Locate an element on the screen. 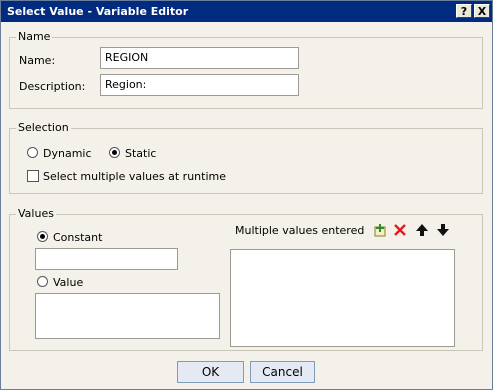 The height and width of the screenshot is (390, 493). cancel-button: Cancel is located at coordinates (282, 372).